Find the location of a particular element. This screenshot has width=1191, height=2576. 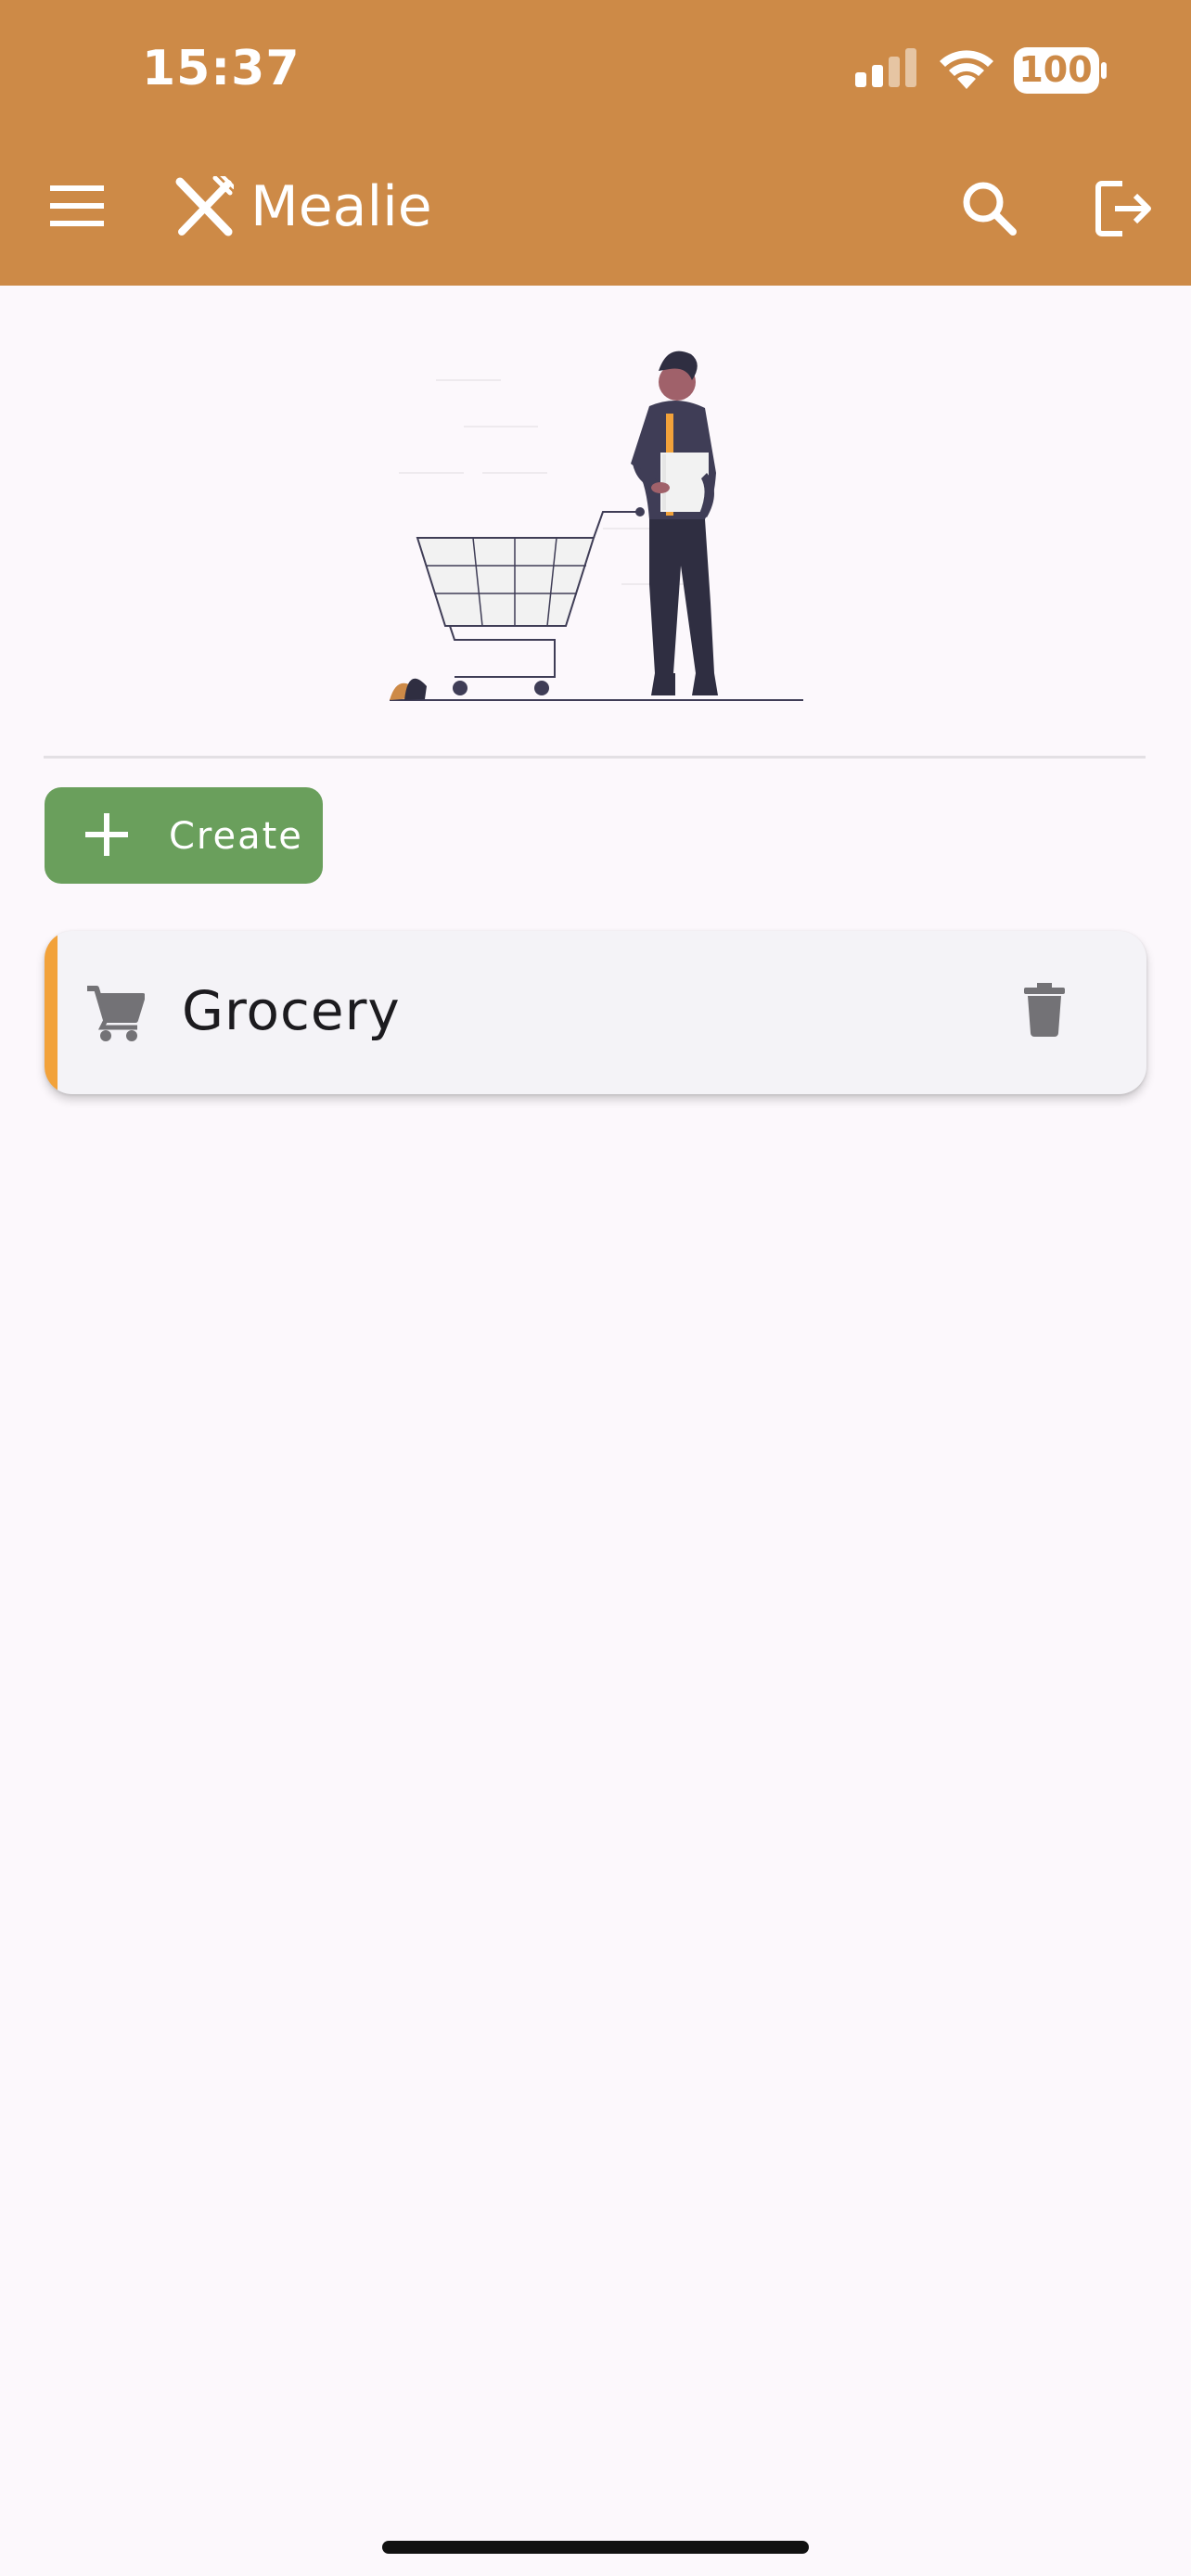

logout-icon is located at coordinates (1123, 208).